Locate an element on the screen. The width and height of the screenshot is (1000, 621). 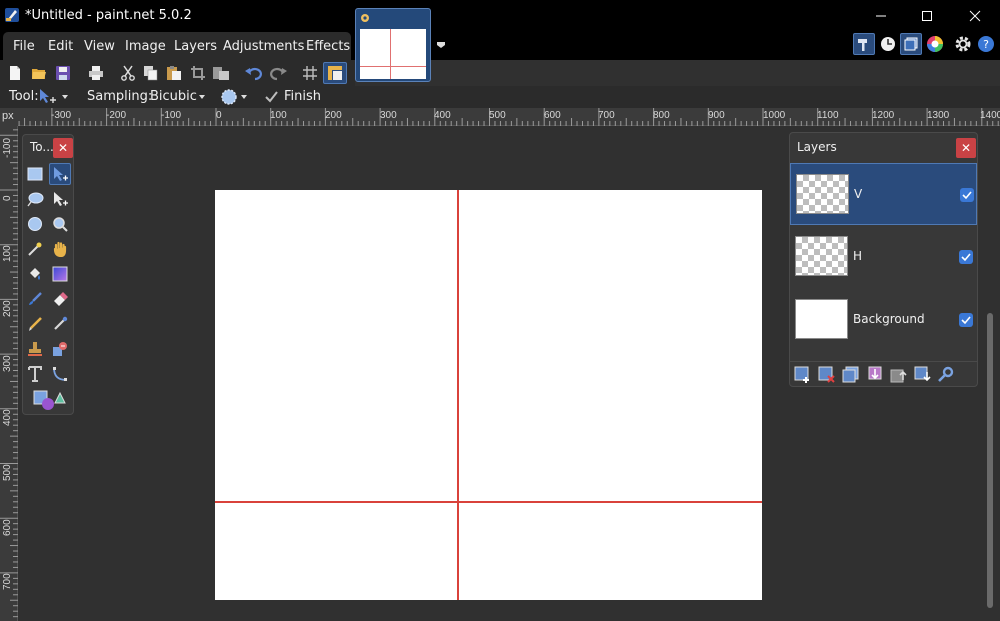
add-layer-button is located at coordinates (803, 375).